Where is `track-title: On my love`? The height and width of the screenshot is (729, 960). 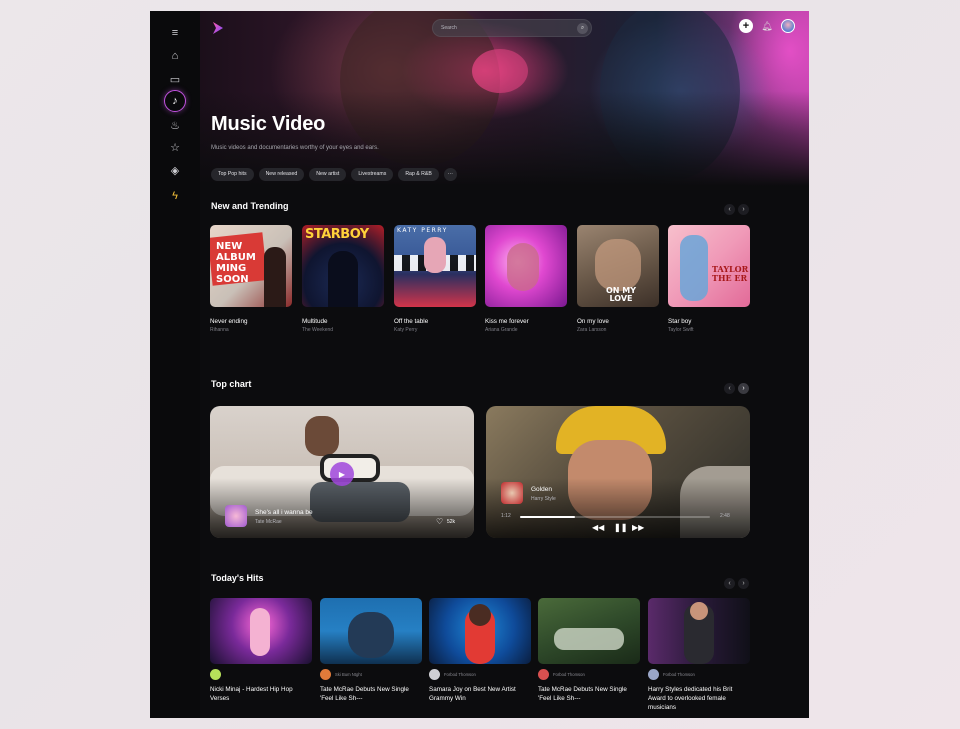 track-title: On my love is located at coordinates (593, 321).